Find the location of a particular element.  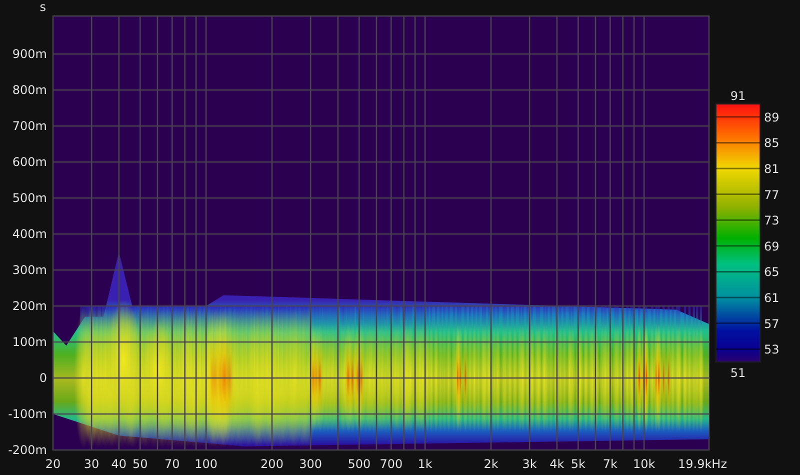

x-axis-label: 100 is located at coordinates (206, 464).